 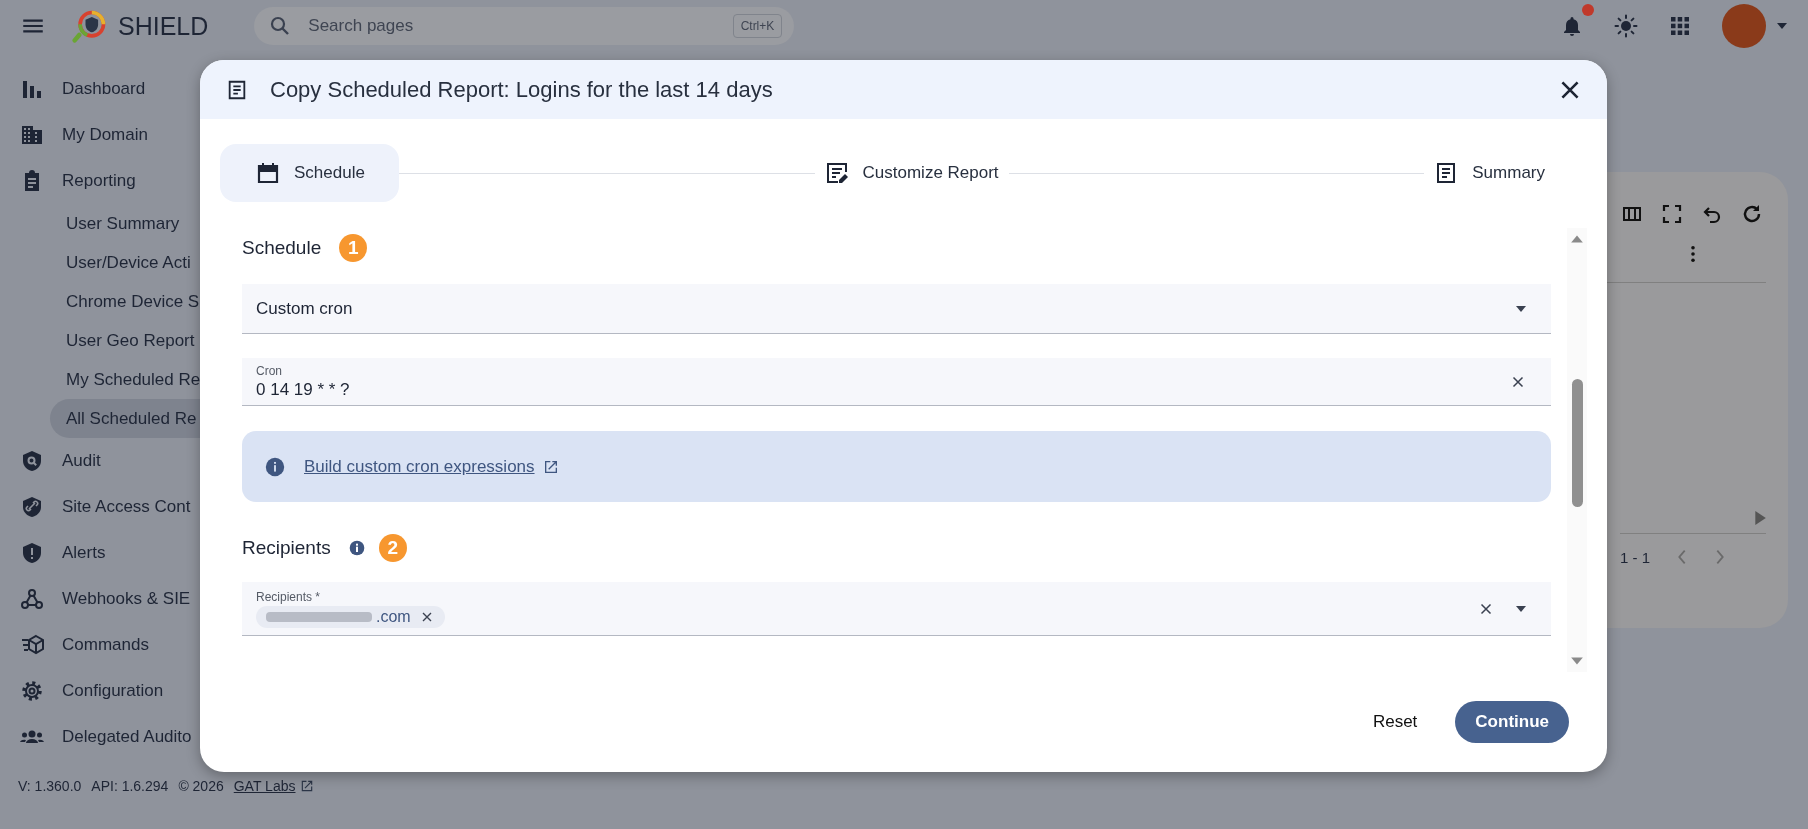 I want to click on version-text: V: 1.360.0, so click(x=50, y=786).